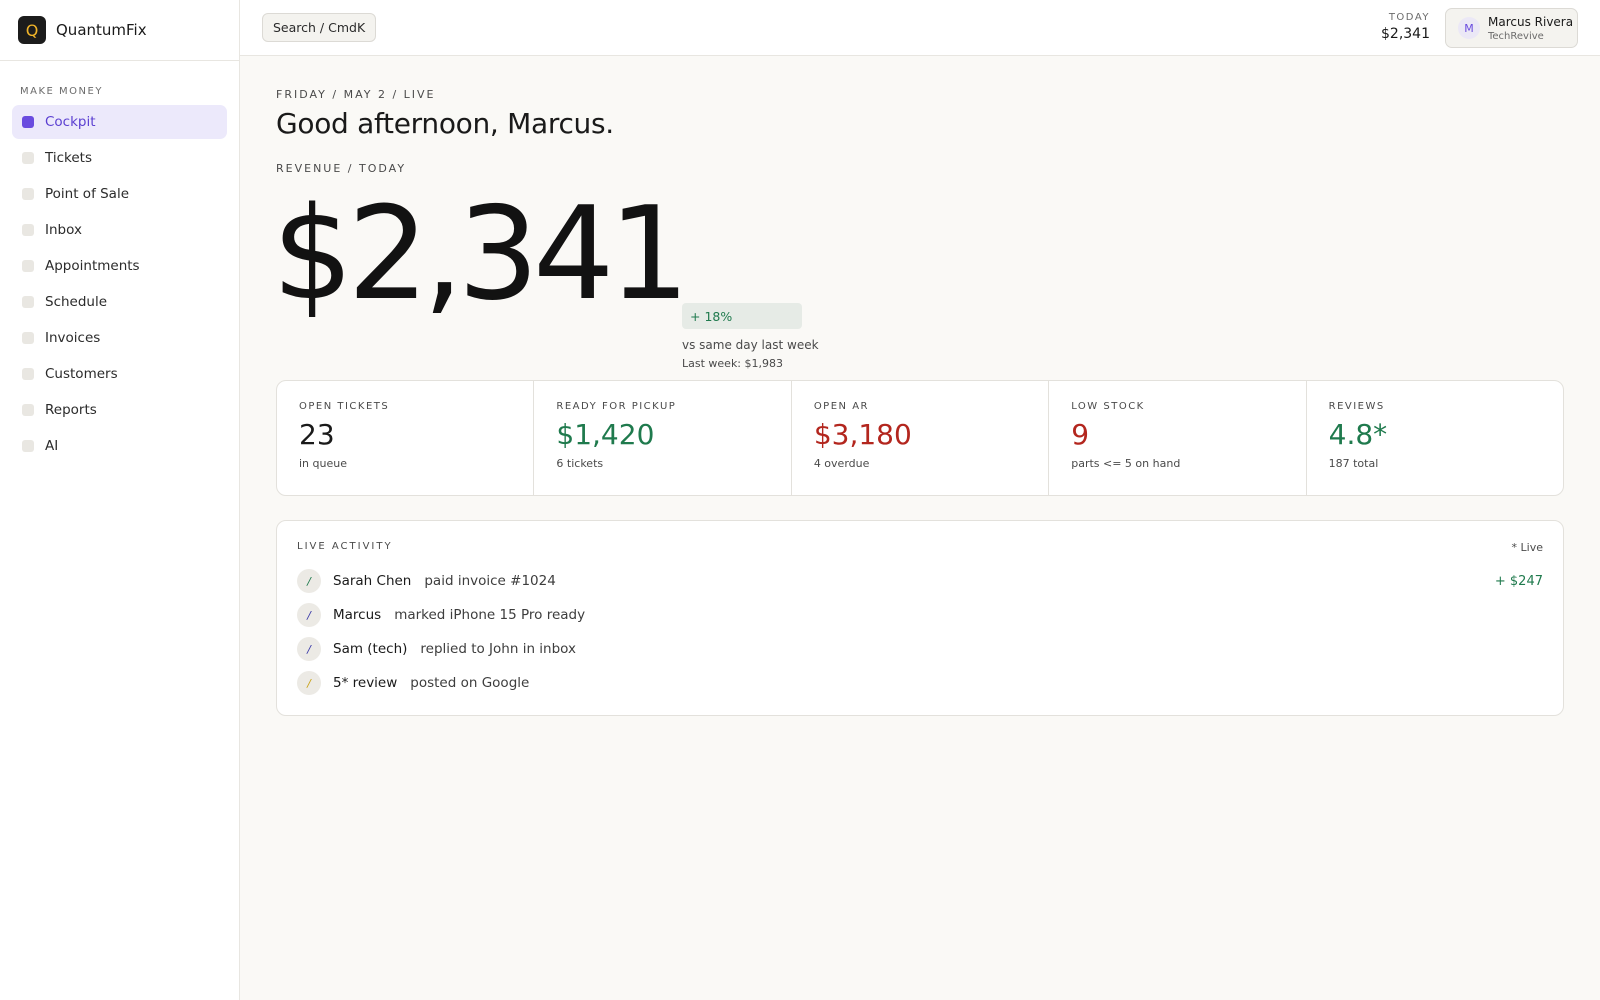  I want to click on activity-action: marked iPhone 15 Pro ready, so click(490, 615).